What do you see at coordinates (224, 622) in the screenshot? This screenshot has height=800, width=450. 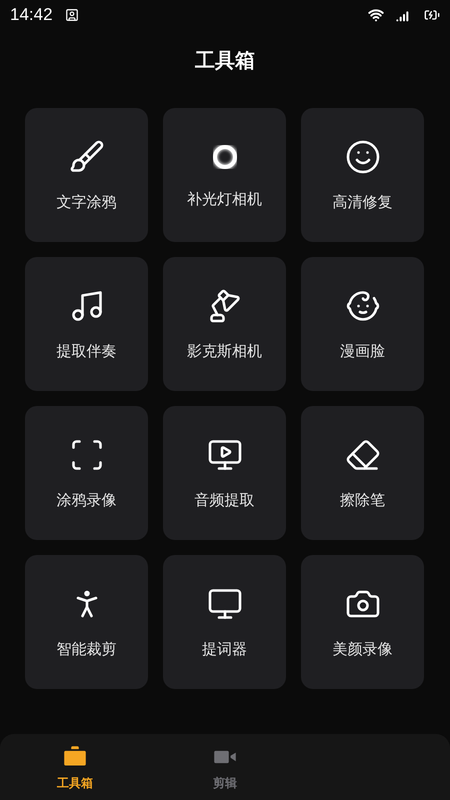 I see `tool-card: 提词器` at bounding box center [224, 622].